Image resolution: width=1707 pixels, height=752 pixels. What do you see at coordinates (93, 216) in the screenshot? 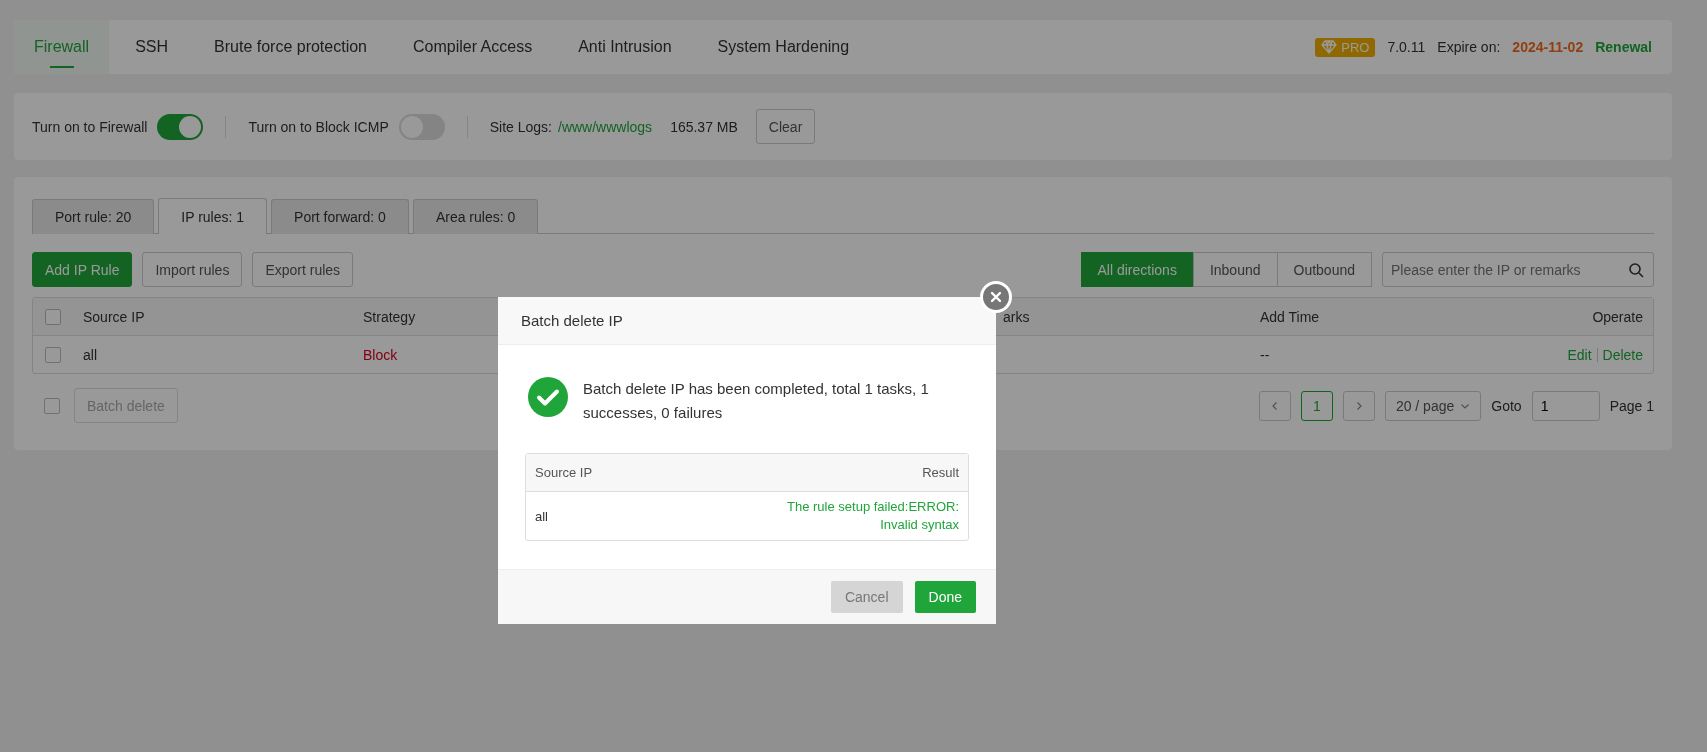
I see `rule-tab: Port rule: 20` at bounding box center [93, 216].